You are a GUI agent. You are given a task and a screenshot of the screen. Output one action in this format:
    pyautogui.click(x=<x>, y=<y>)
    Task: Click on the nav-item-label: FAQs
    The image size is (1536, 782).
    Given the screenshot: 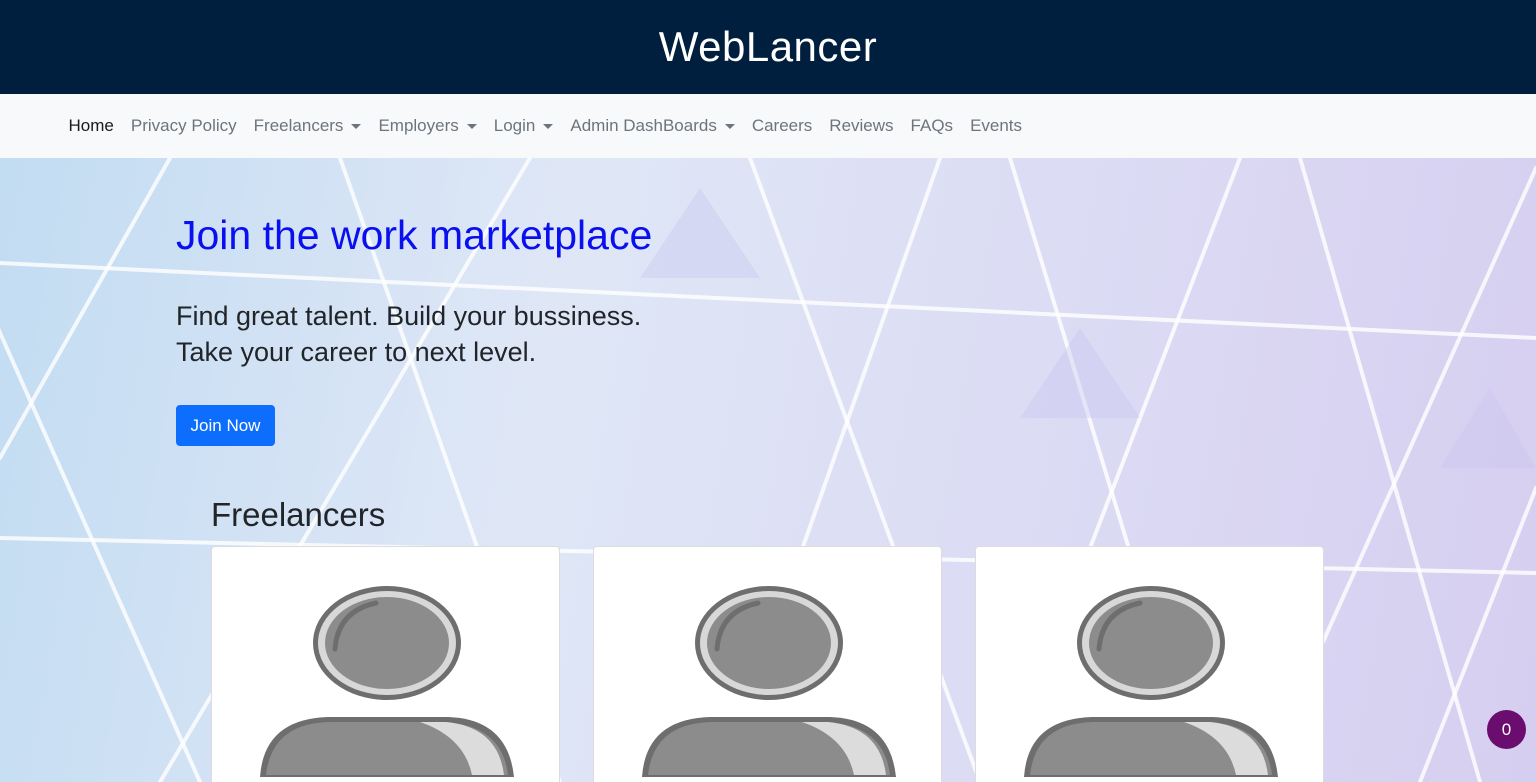 What is the action you would take?
    pyautogui.click(x=932, y=125)
    